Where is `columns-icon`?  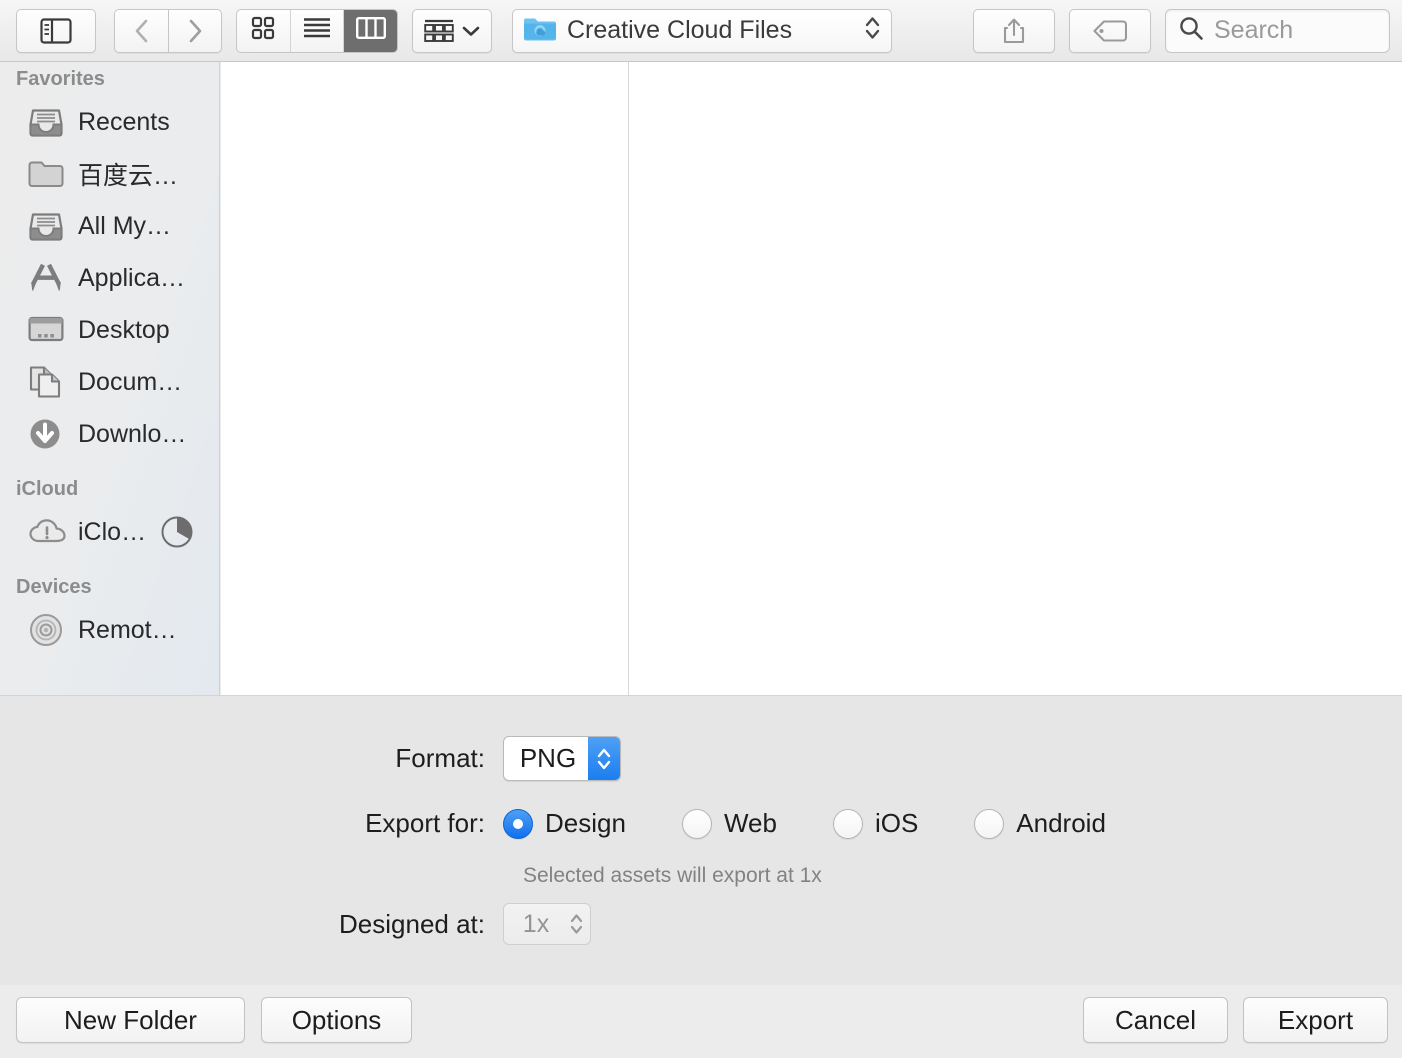 columns-icon is located at coordinates (370, 30).